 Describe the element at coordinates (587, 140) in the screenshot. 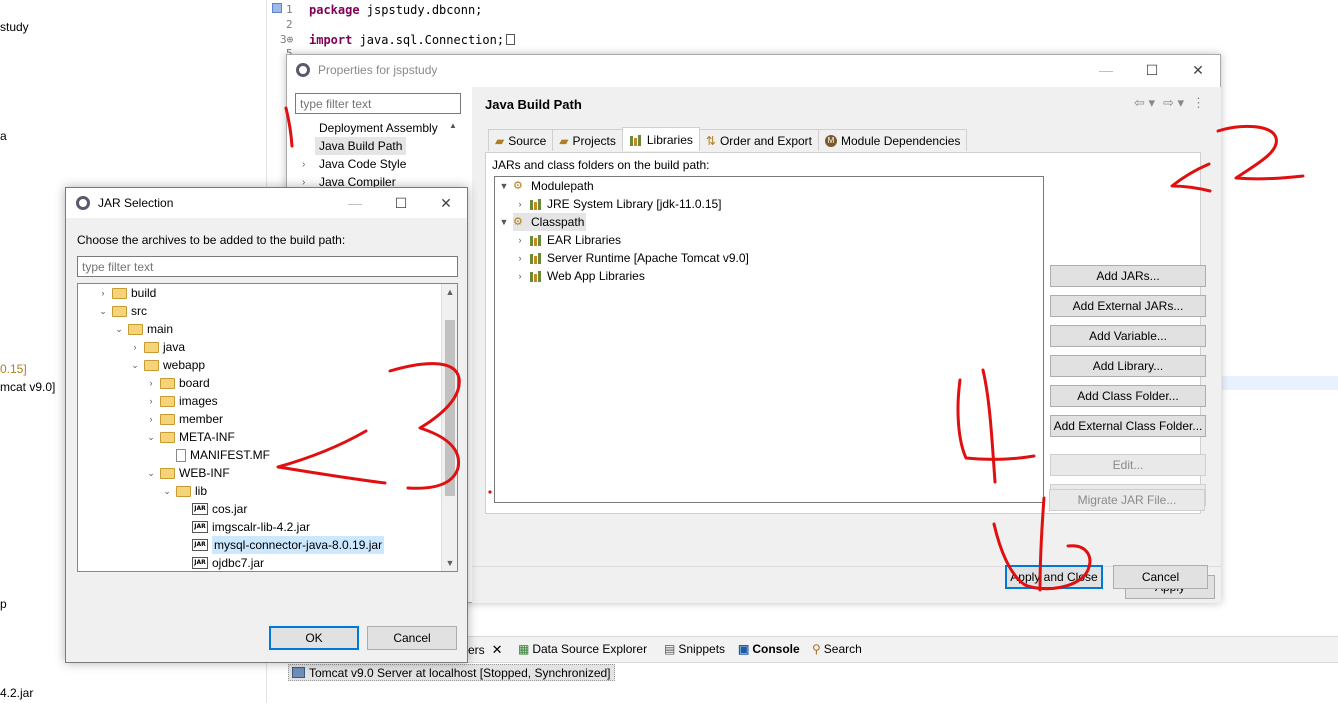

I see `tab-projects: ▰ Projects` at that location.